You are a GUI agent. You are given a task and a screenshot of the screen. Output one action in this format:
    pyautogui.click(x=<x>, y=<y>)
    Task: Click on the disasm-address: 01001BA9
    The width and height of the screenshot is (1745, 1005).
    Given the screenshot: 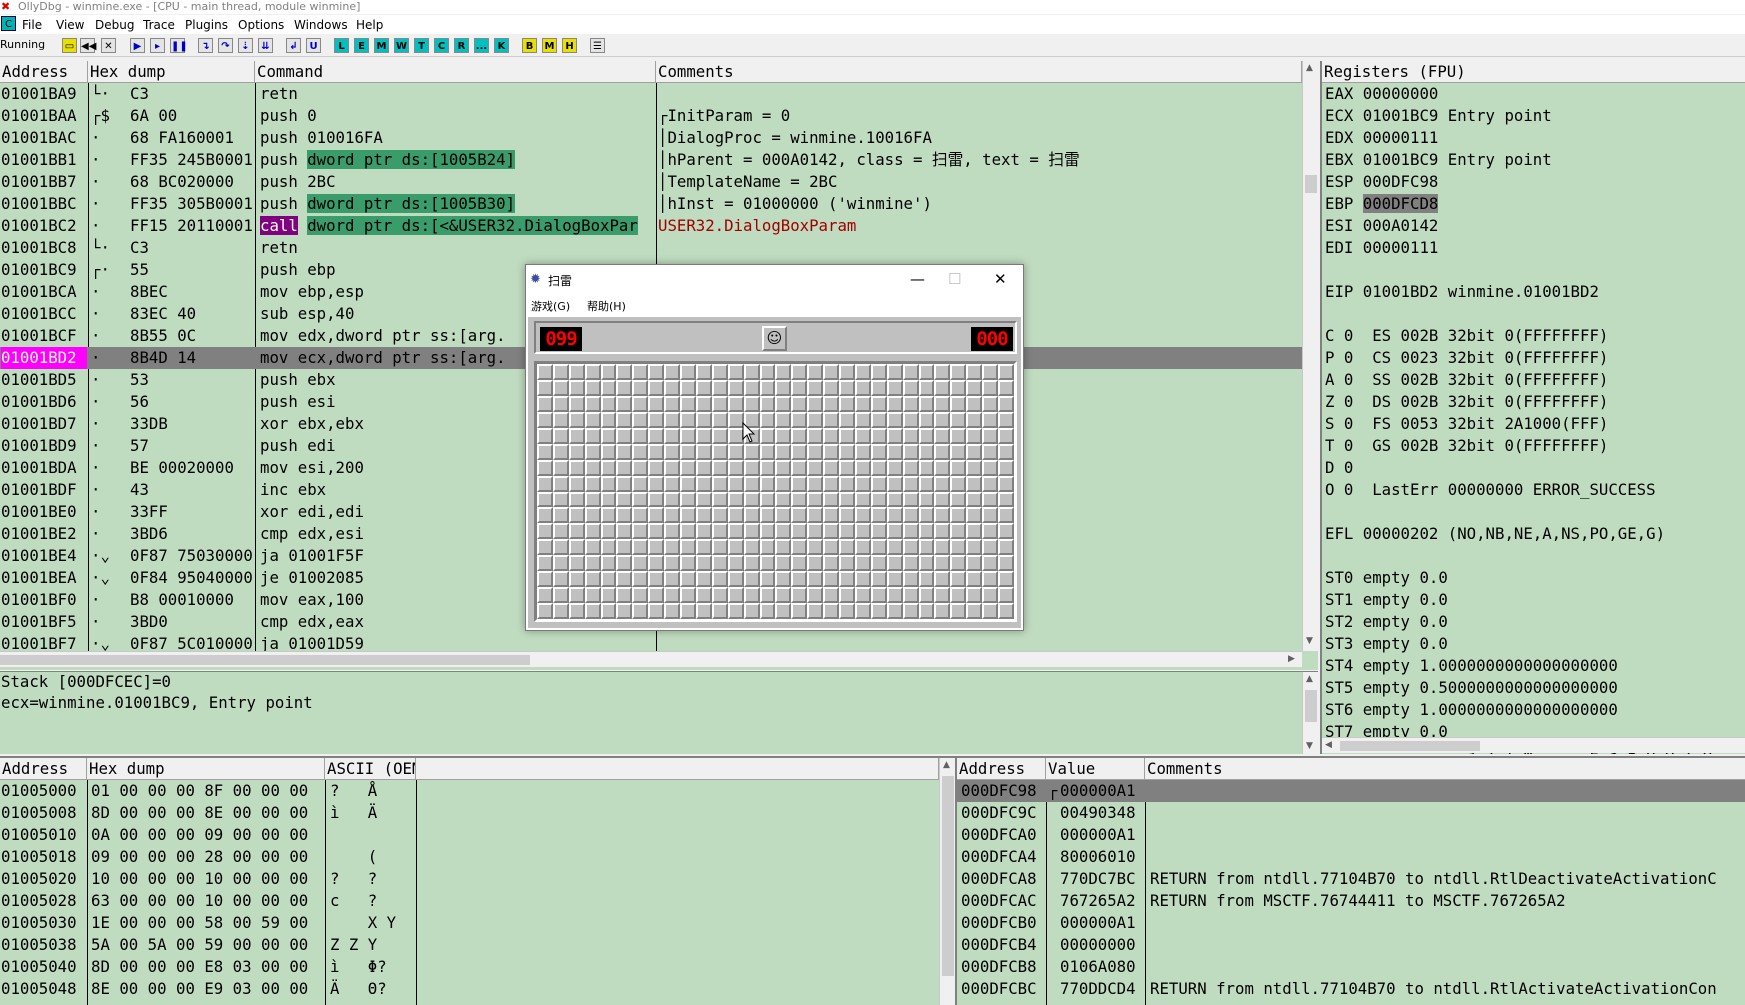 What is the action you would take?
    pyautogui.click(x=44, y=94)
    